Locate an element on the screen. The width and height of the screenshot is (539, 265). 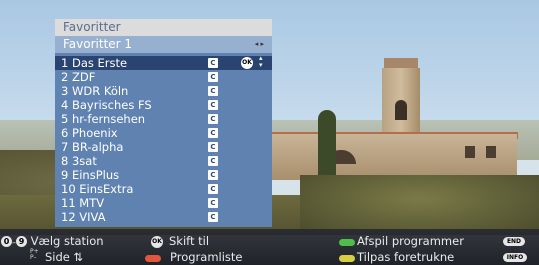
channel-label: 10 EinsExtra is located at coordinates (97, 189).